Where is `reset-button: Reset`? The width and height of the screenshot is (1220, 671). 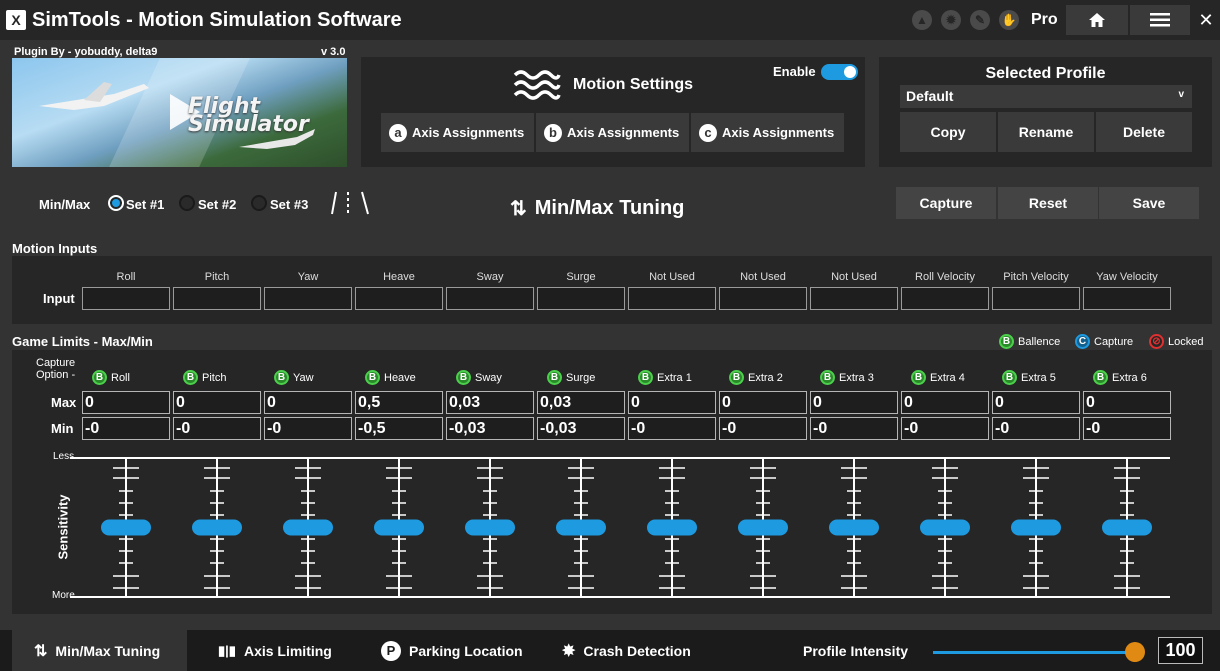 reset-button: Reset is located at coordinates (1048, 203).